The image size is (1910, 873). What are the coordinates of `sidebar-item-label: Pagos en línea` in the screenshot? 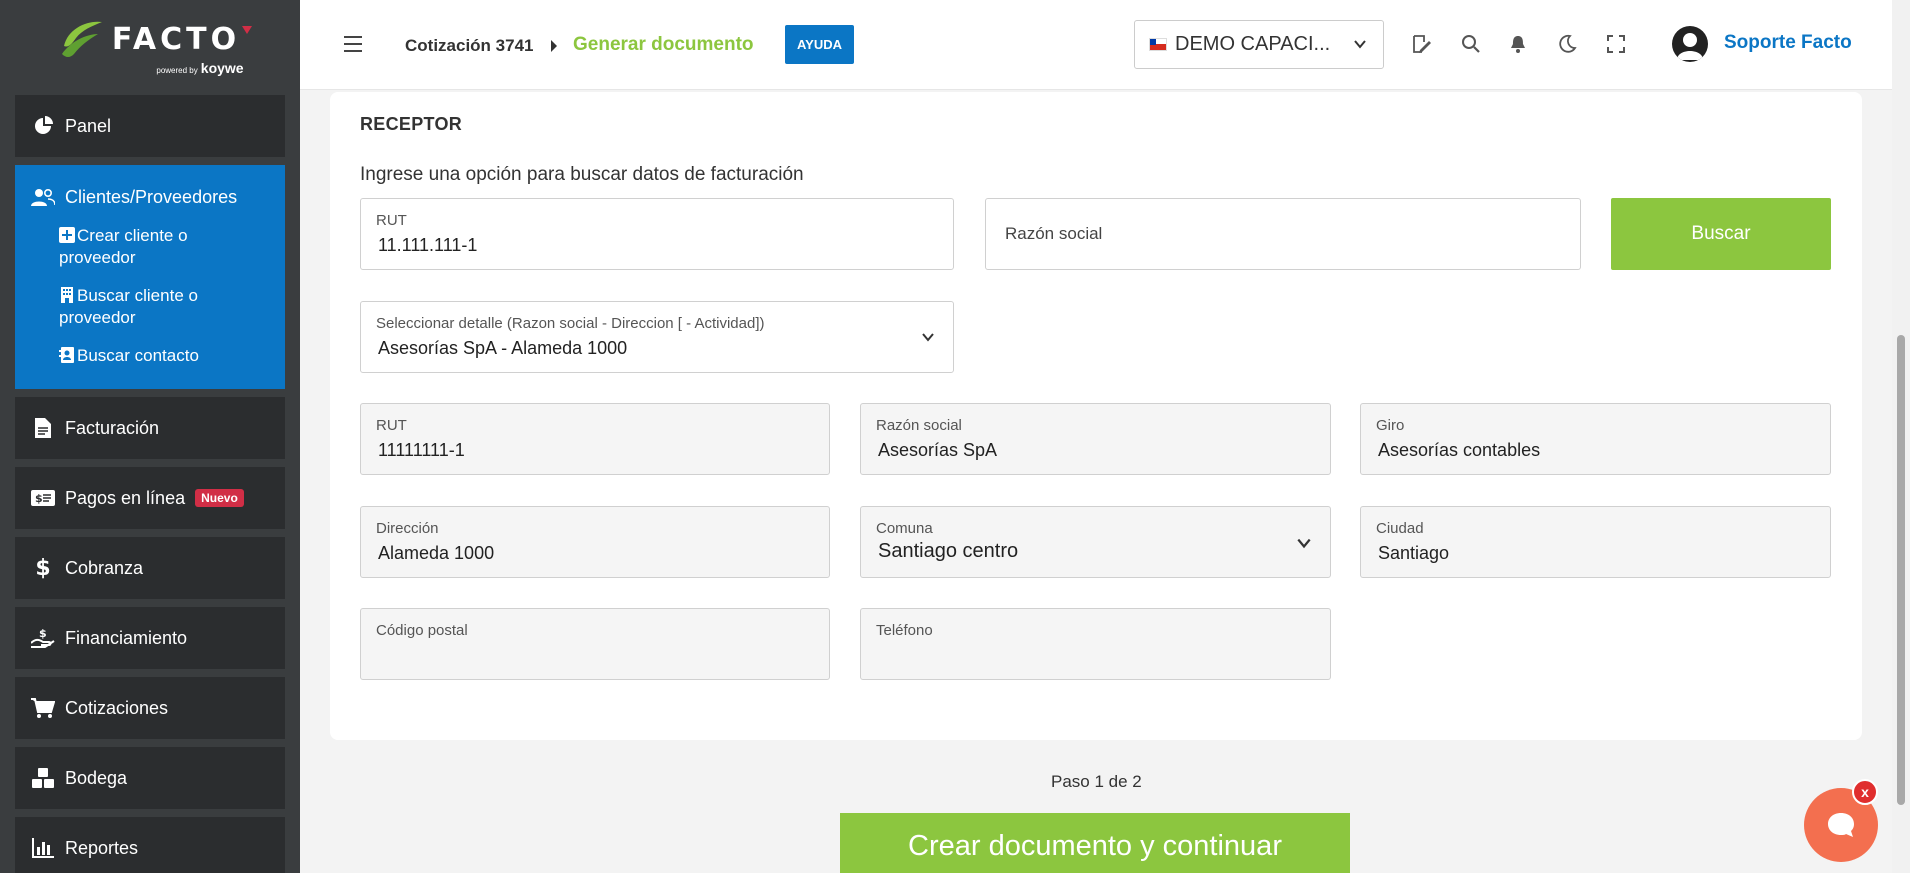 It's located at (125, 497).